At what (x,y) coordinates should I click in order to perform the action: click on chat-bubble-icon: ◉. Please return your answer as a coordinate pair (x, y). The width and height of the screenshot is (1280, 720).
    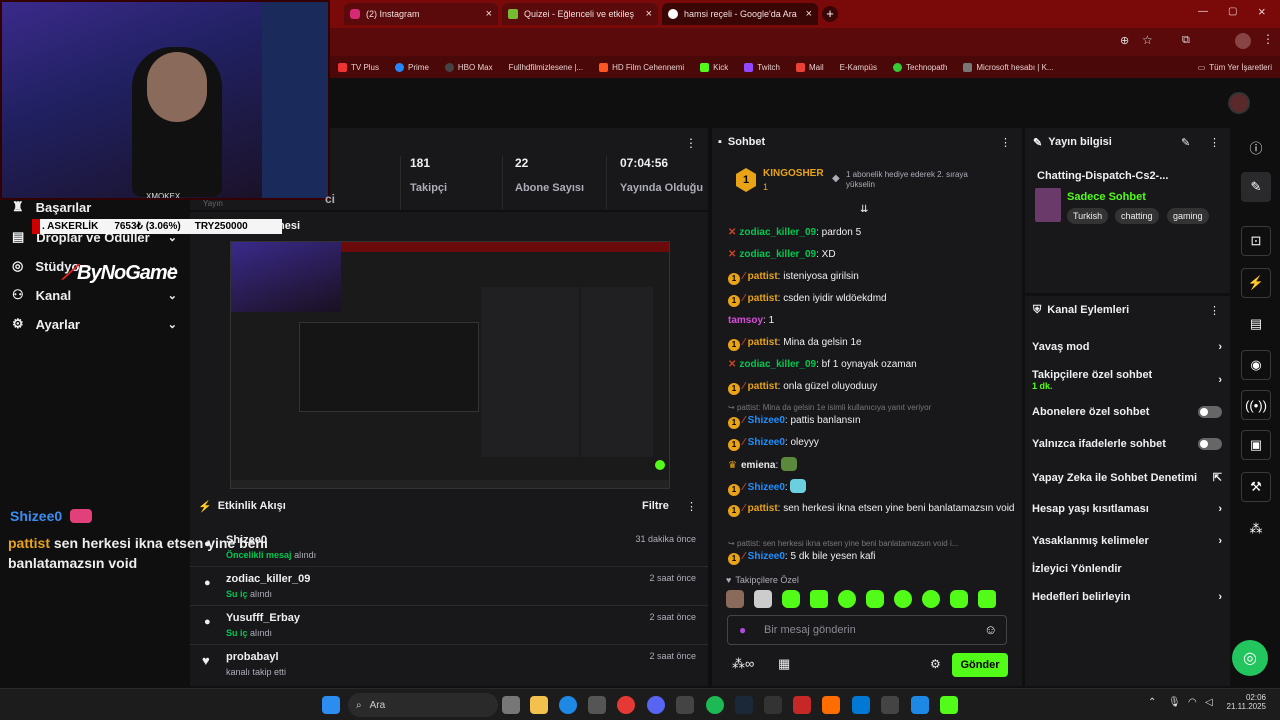
    Looking at the image, I should click on (1256, 365).